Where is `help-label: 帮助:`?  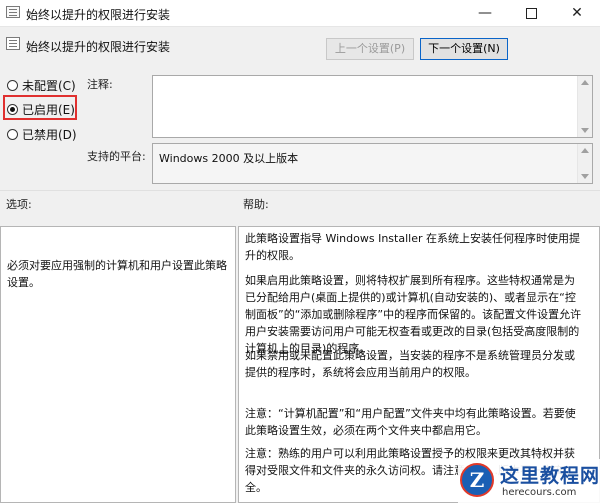 help-label: 帮助: is located at coordinates (256, 204).